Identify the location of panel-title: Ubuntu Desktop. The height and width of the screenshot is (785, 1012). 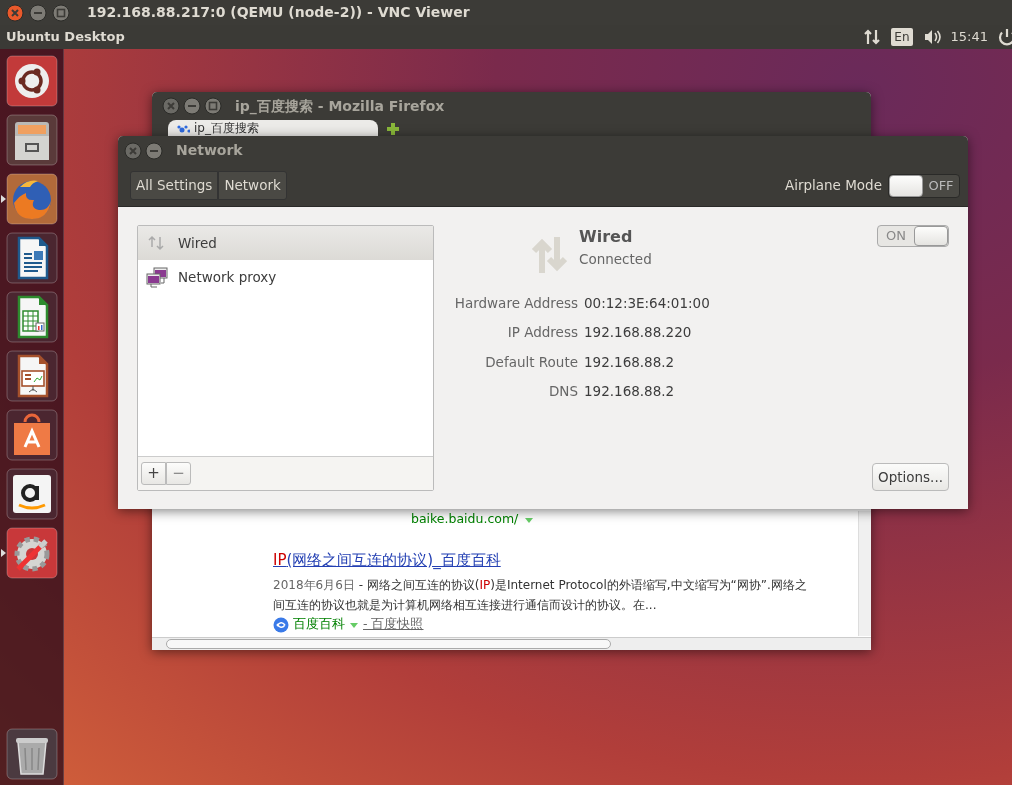
(65, 37).